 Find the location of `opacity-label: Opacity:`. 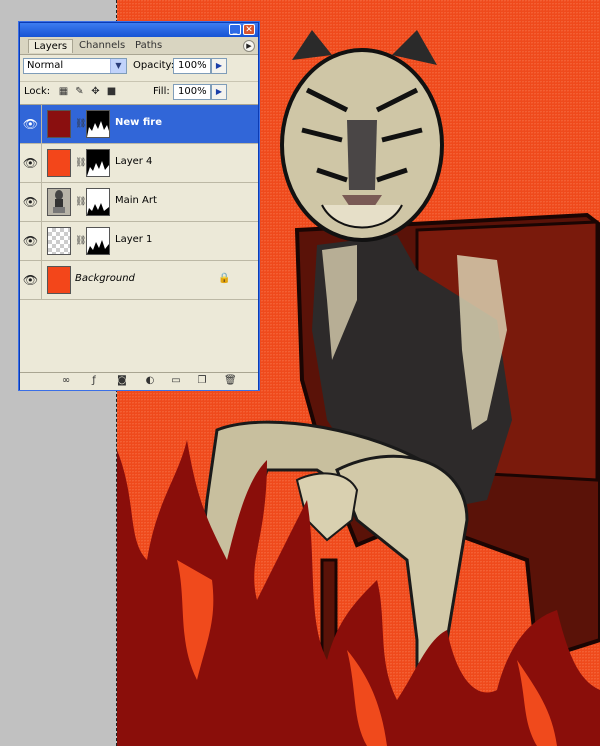

opacity-label: Opacity: is located at coordinates (154, 65).